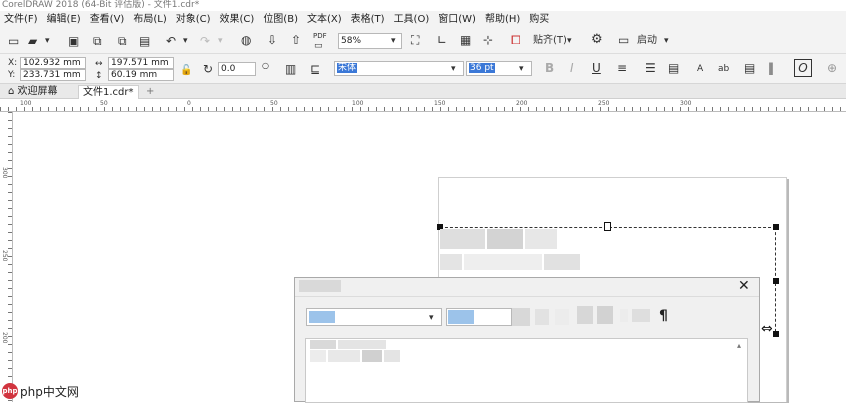 Image resolution: width=846 pixels, height=403 pixels. What do you see at coordinates (73, 41) in the screenshot?
I see `save-icon: ▣` at bounding box center [73, 41].